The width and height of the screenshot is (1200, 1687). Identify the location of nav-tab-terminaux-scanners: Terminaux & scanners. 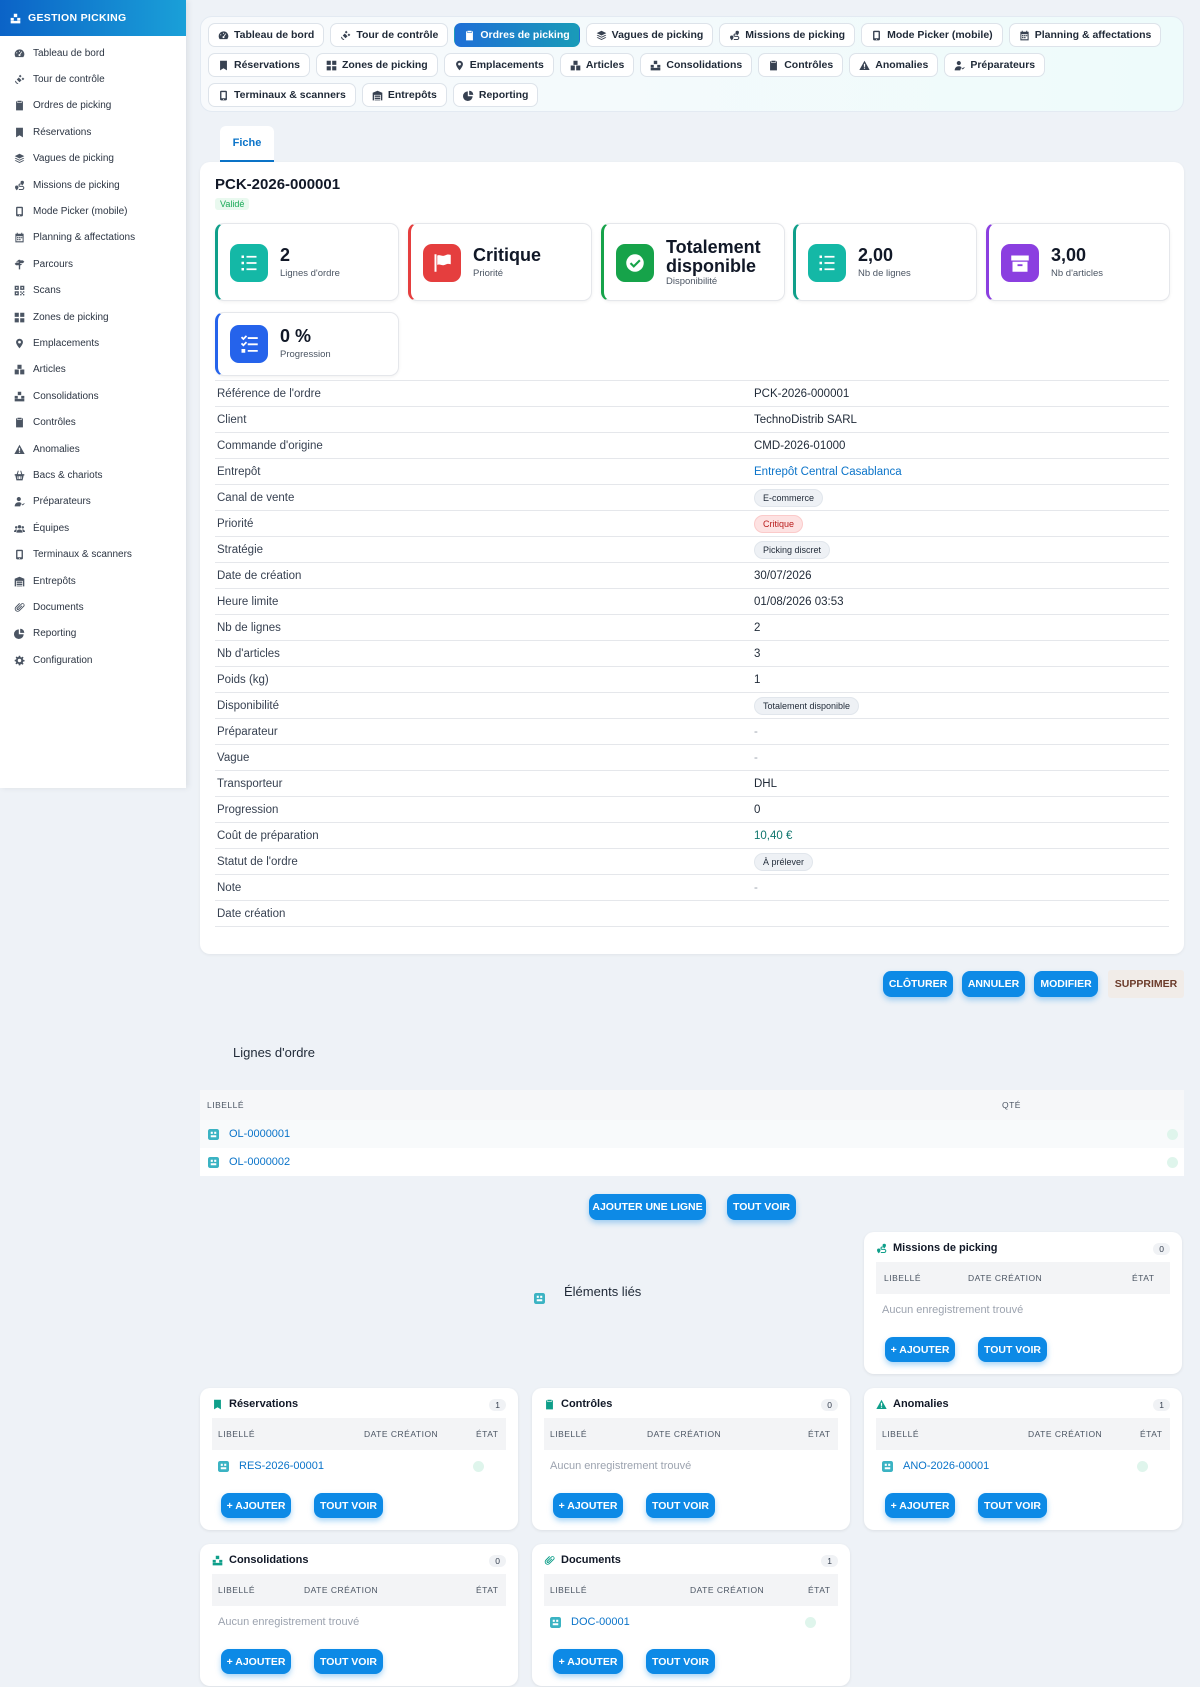
(282, 95).